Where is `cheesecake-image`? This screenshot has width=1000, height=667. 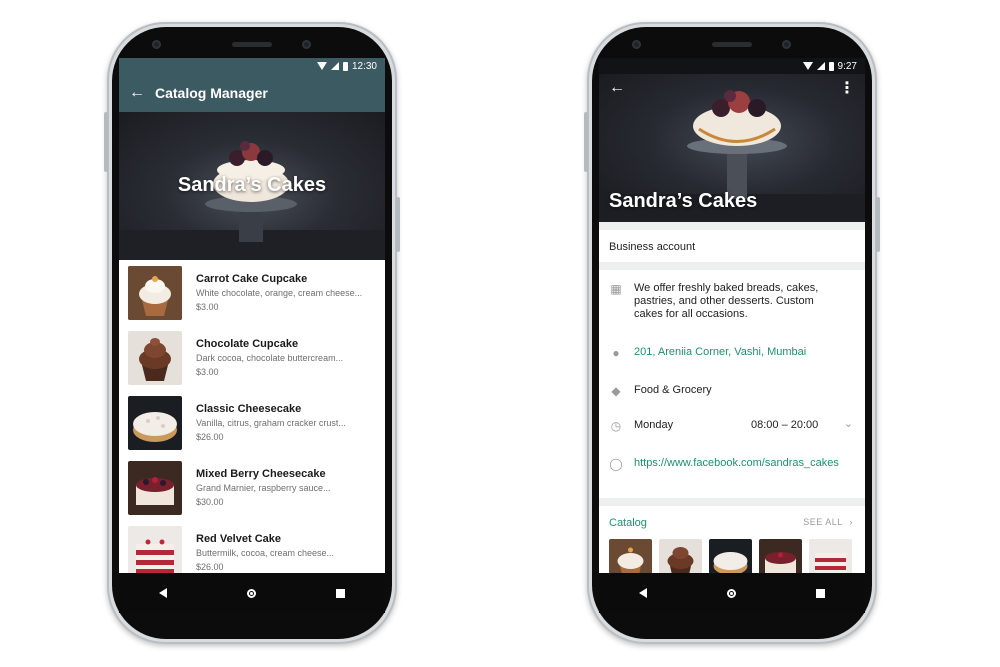
cheesecake-image is located at coordinates (155, 423).